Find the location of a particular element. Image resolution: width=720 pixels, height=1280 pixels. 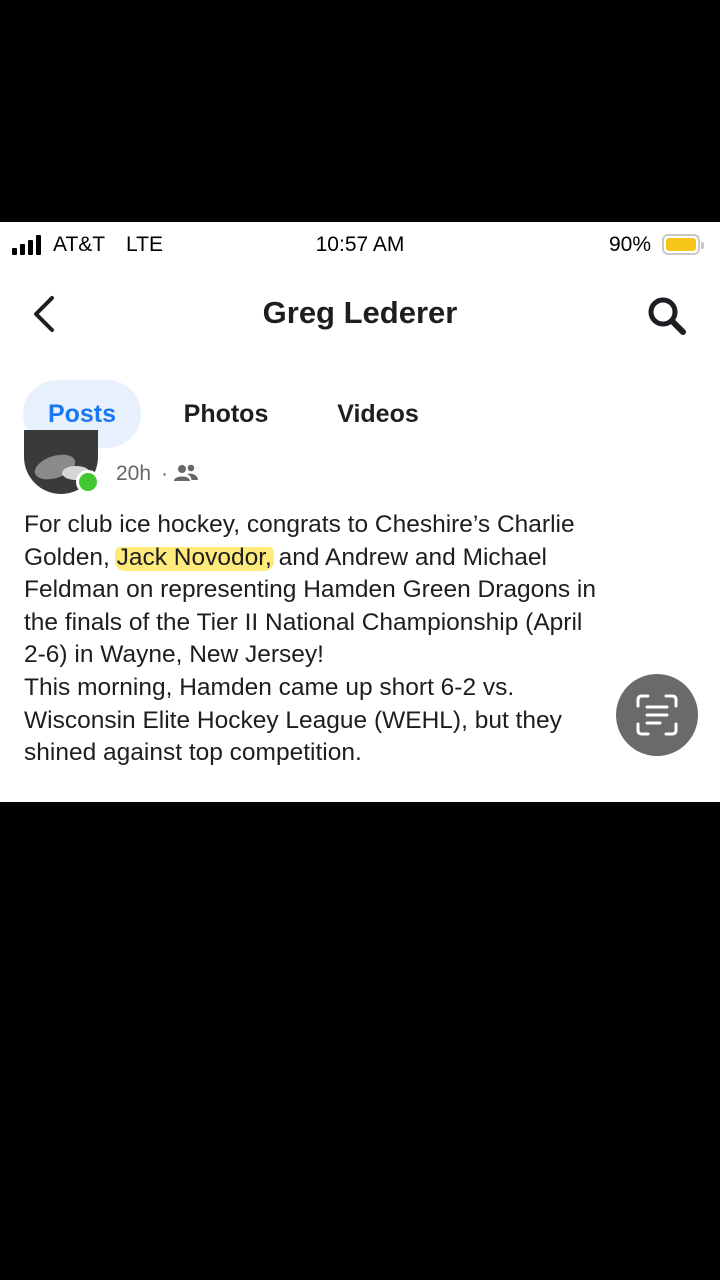

friends-icon is located at coordinates (186, 472).